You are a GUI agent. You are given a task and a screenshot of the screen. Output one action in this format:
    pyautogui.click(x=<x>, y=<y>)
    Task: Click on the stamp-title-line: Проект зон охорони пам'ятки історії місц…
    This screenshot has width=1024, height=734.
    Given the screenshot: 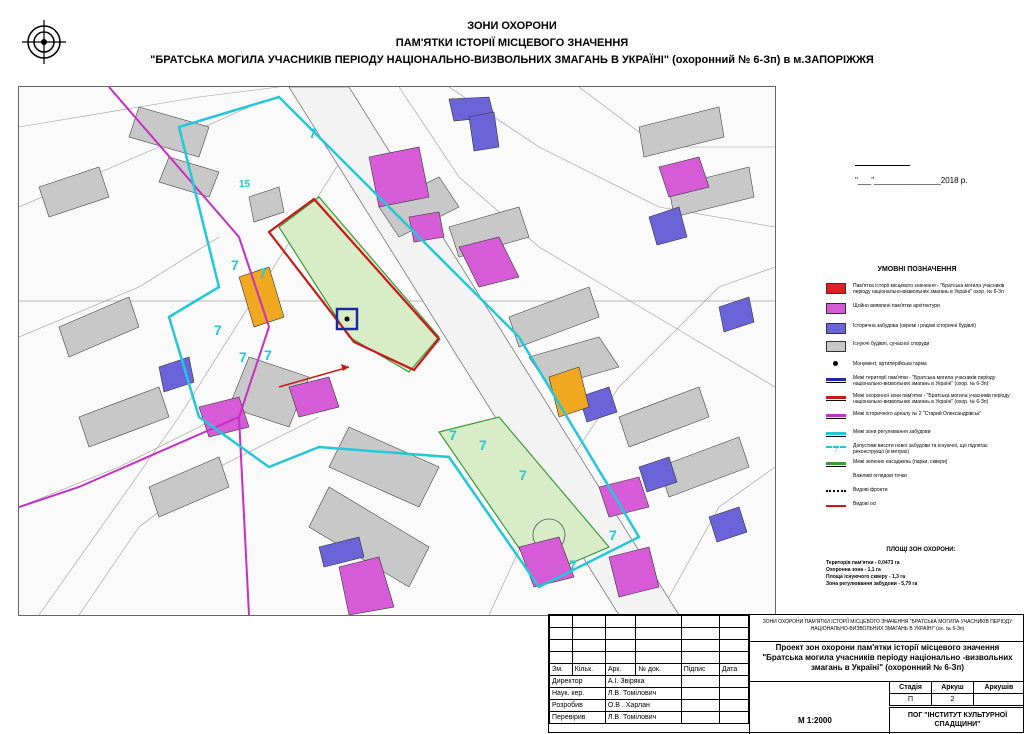 What is the action you would take?
    pyautogui.click(x=887, y=647)
    